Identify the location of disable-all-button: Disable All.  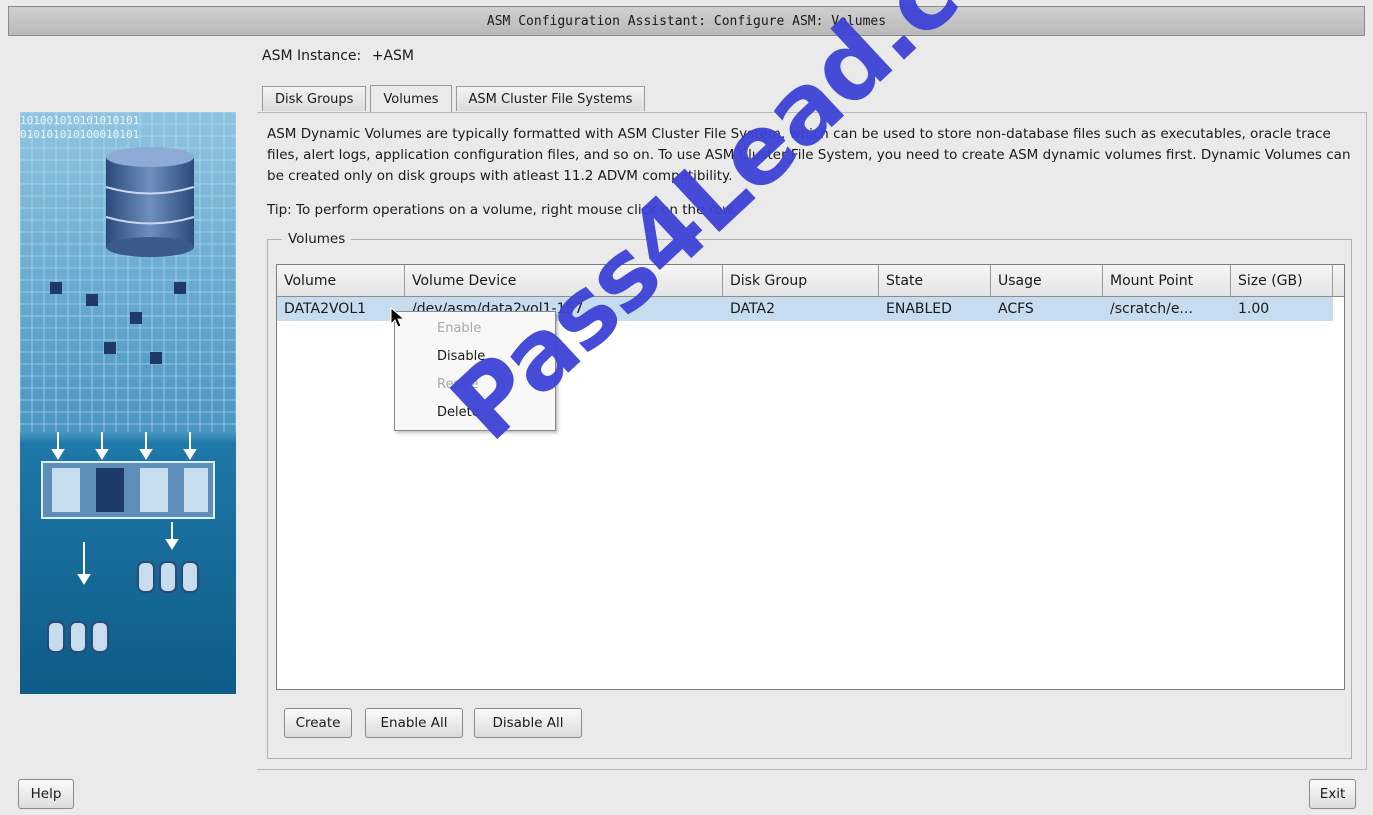
(528, 723).